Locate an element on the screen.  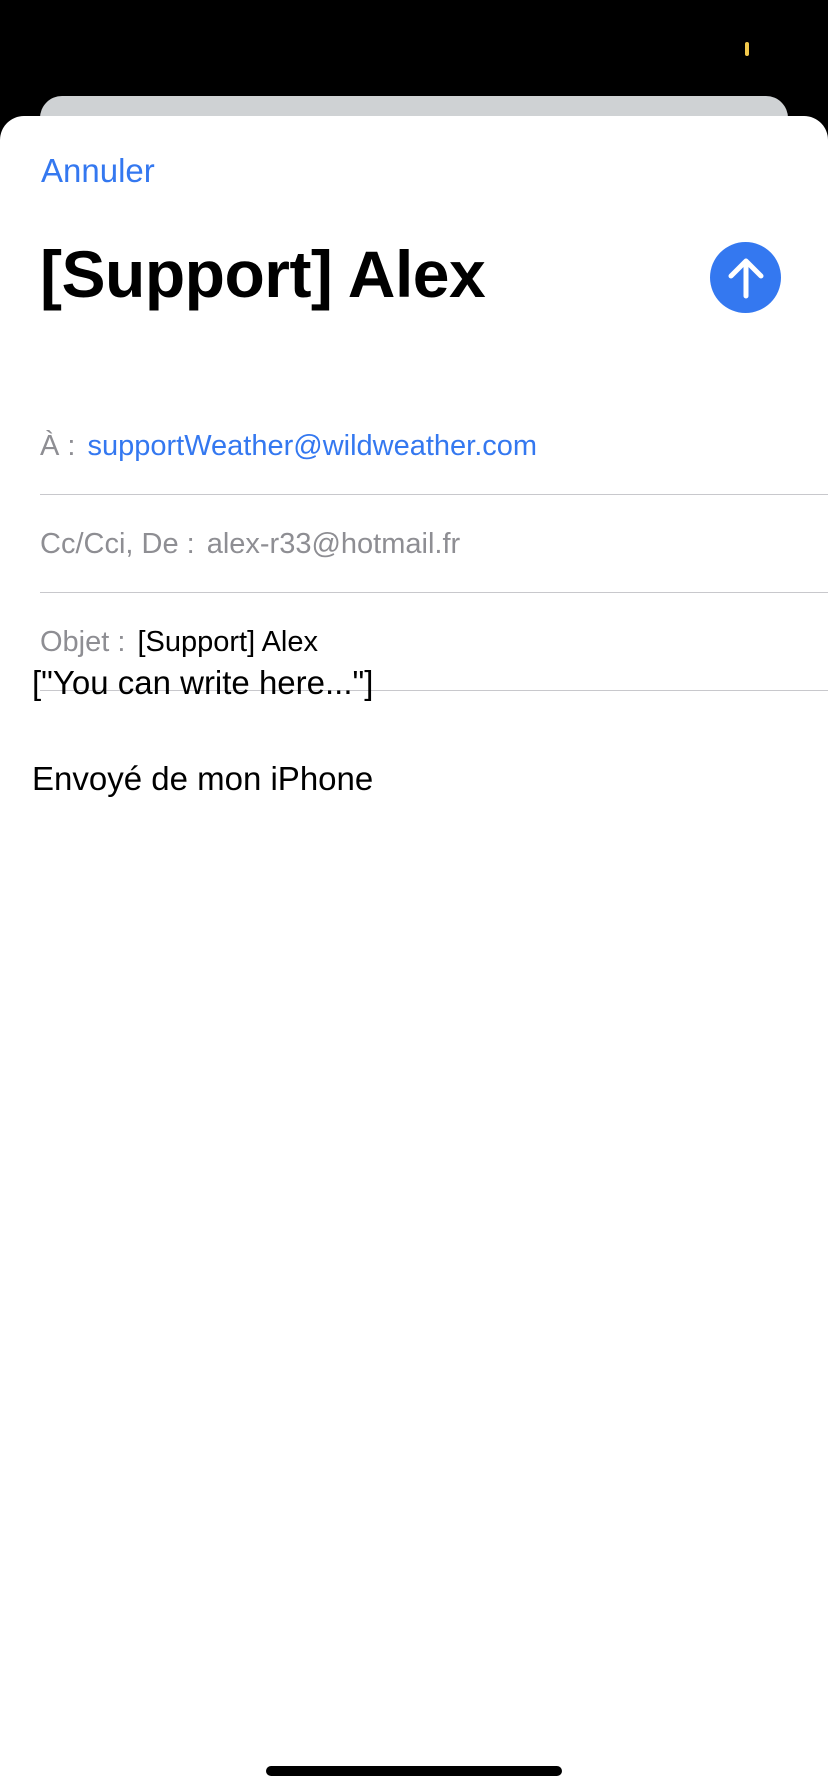
status-indicator is located at coordinates (747, 49).